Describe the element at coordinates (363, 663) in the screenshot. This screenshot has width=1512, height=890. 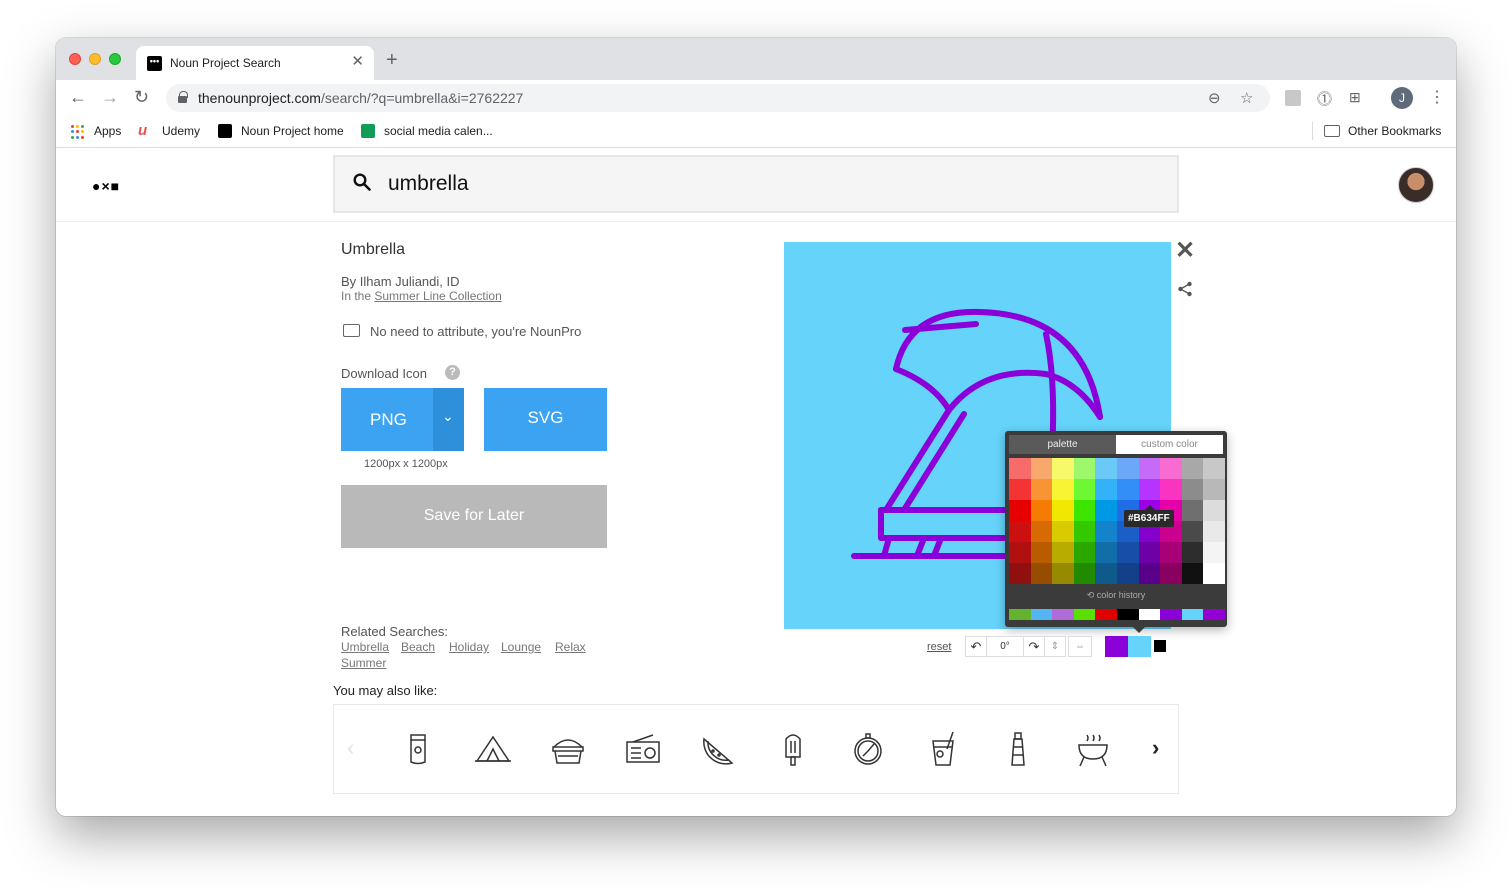
I see `related-link-summer: Summer` at that location.